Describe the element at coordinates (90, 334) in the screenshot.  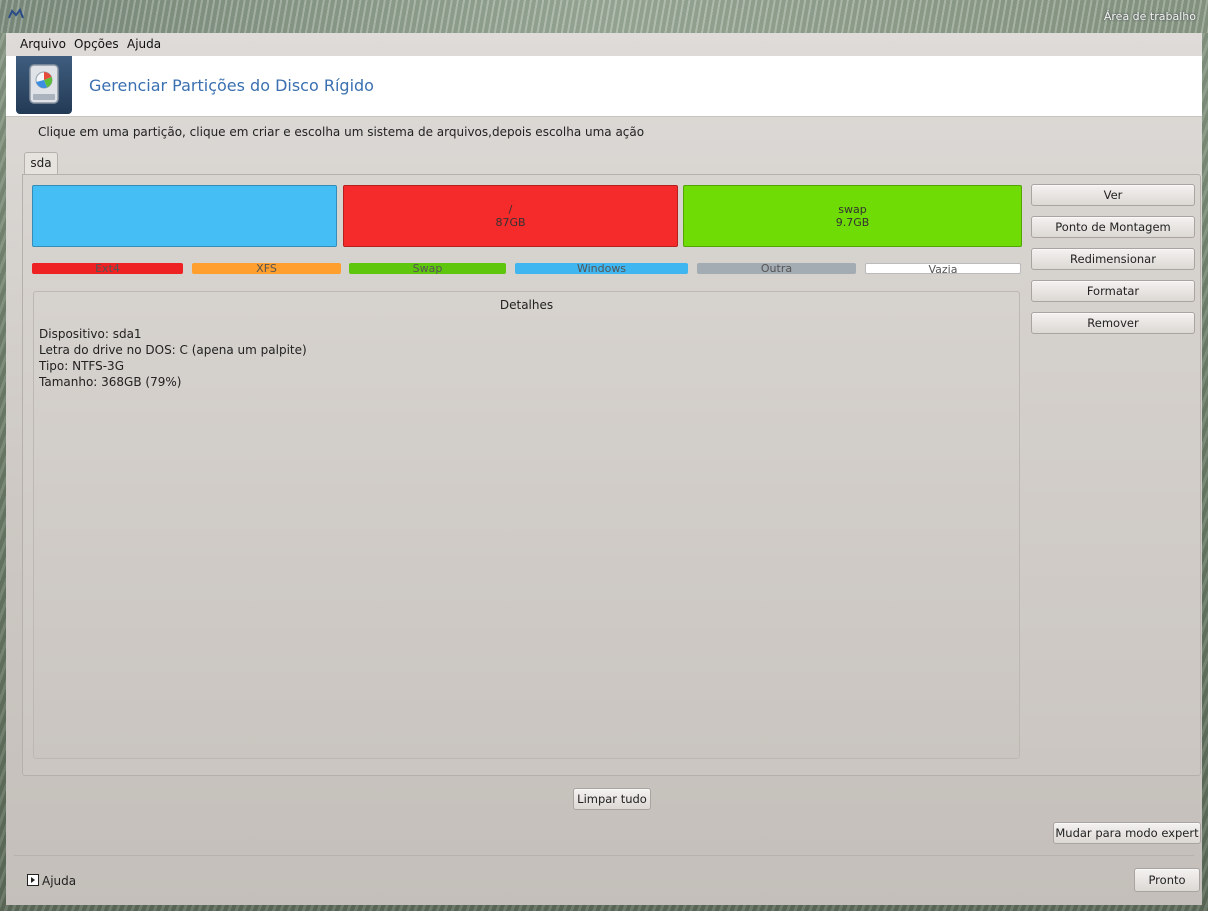
I see `detail-device: Dispositivo: sda1` at that location.